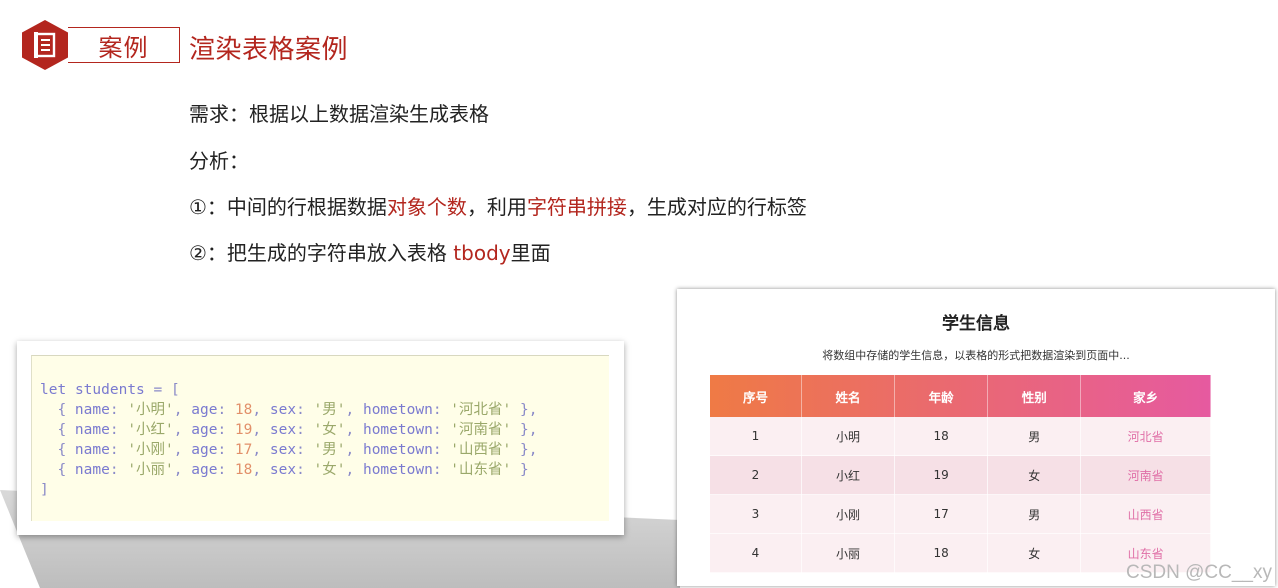 The image size is (1278, 588). Describe the element at coordinates (848, 553) in the screenshot. I see `cell-name: 小丽` at that location.